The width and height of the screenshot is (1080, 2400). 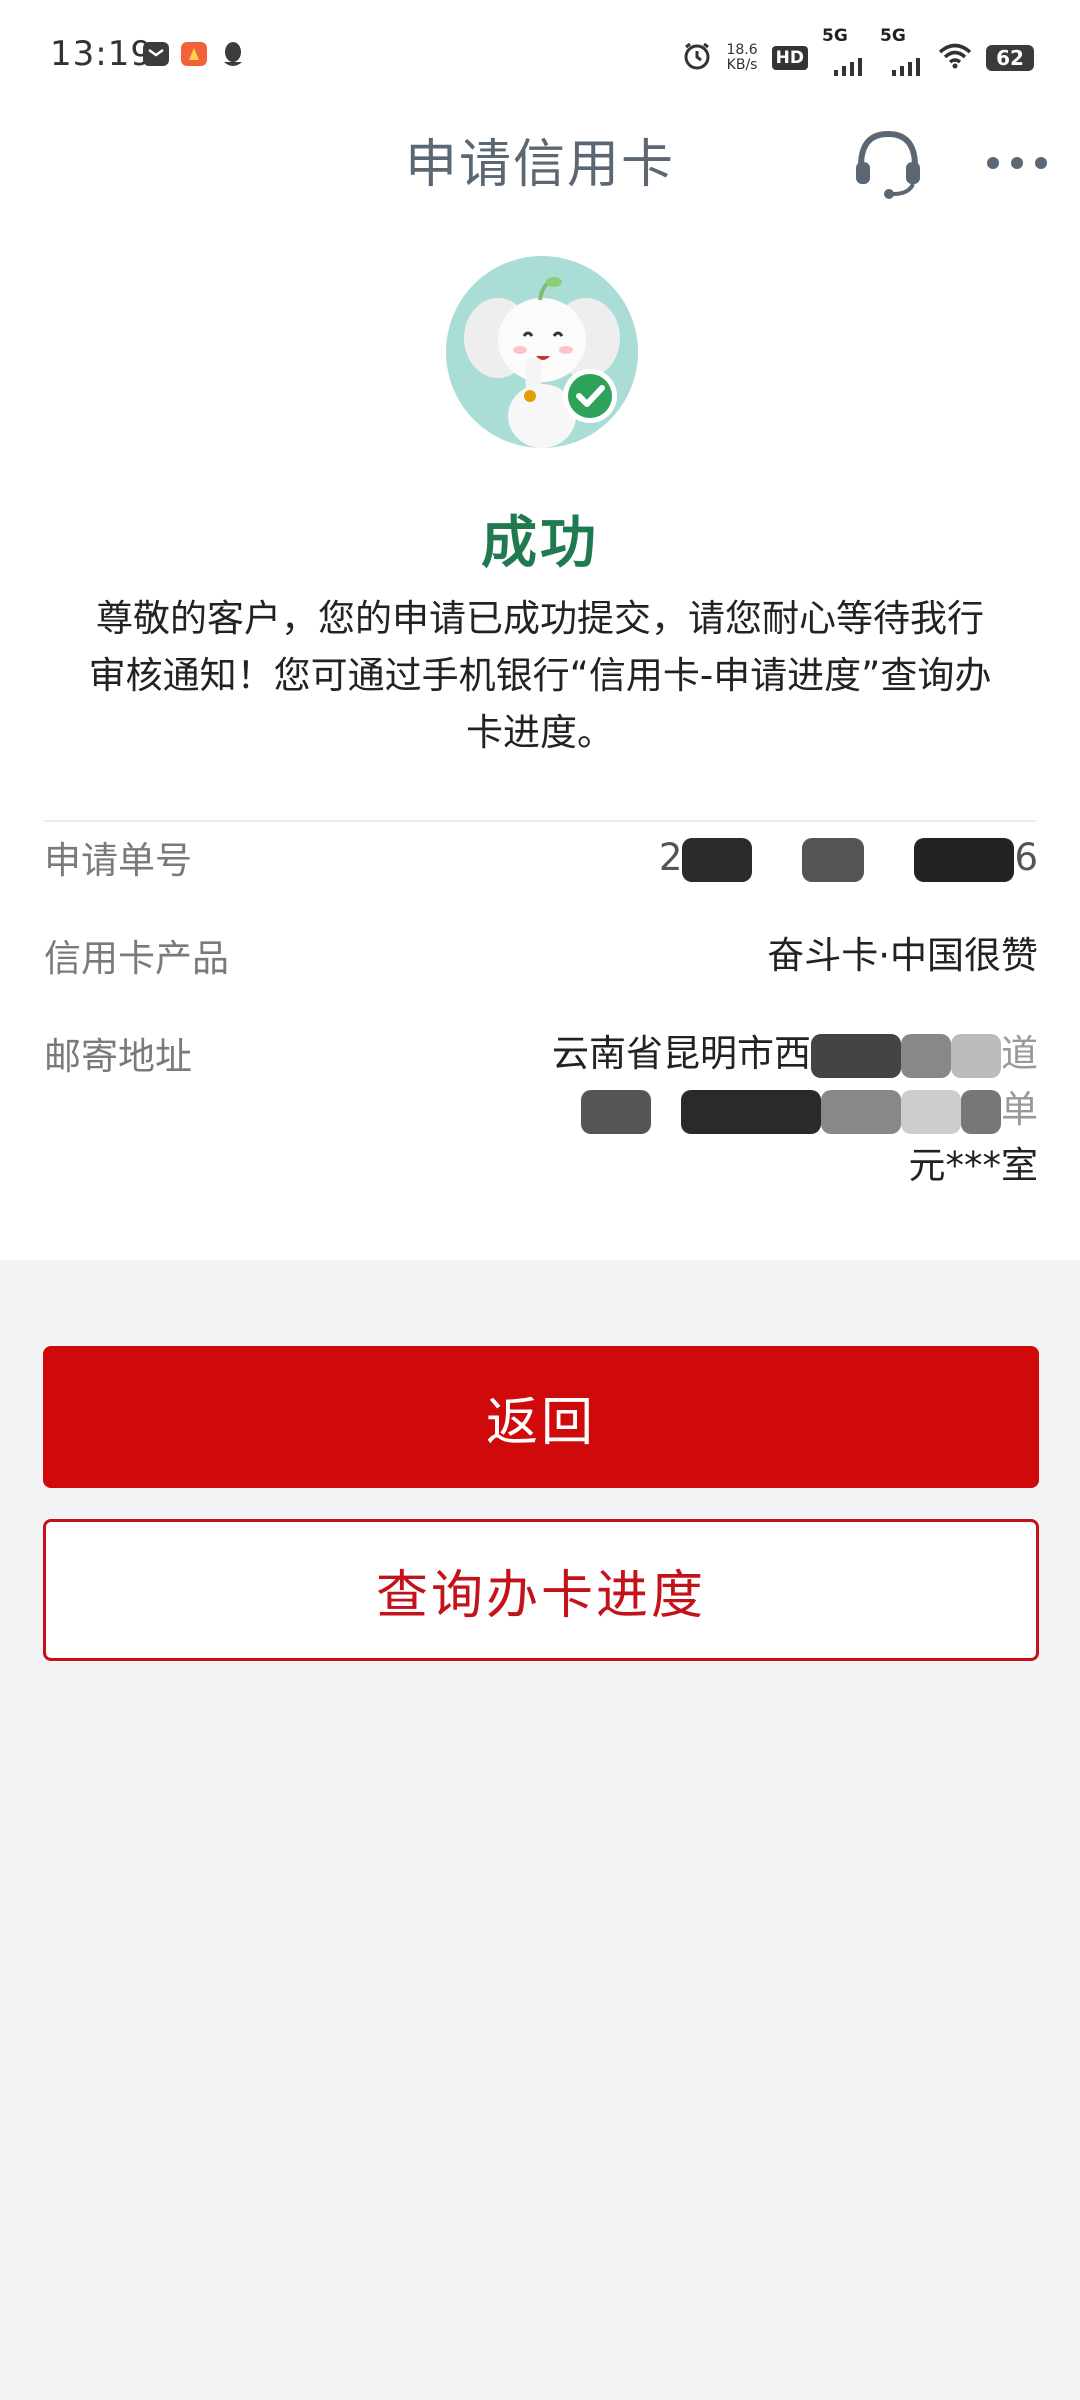 I want to click on app-notification-icon, so click(x=194, y=56).